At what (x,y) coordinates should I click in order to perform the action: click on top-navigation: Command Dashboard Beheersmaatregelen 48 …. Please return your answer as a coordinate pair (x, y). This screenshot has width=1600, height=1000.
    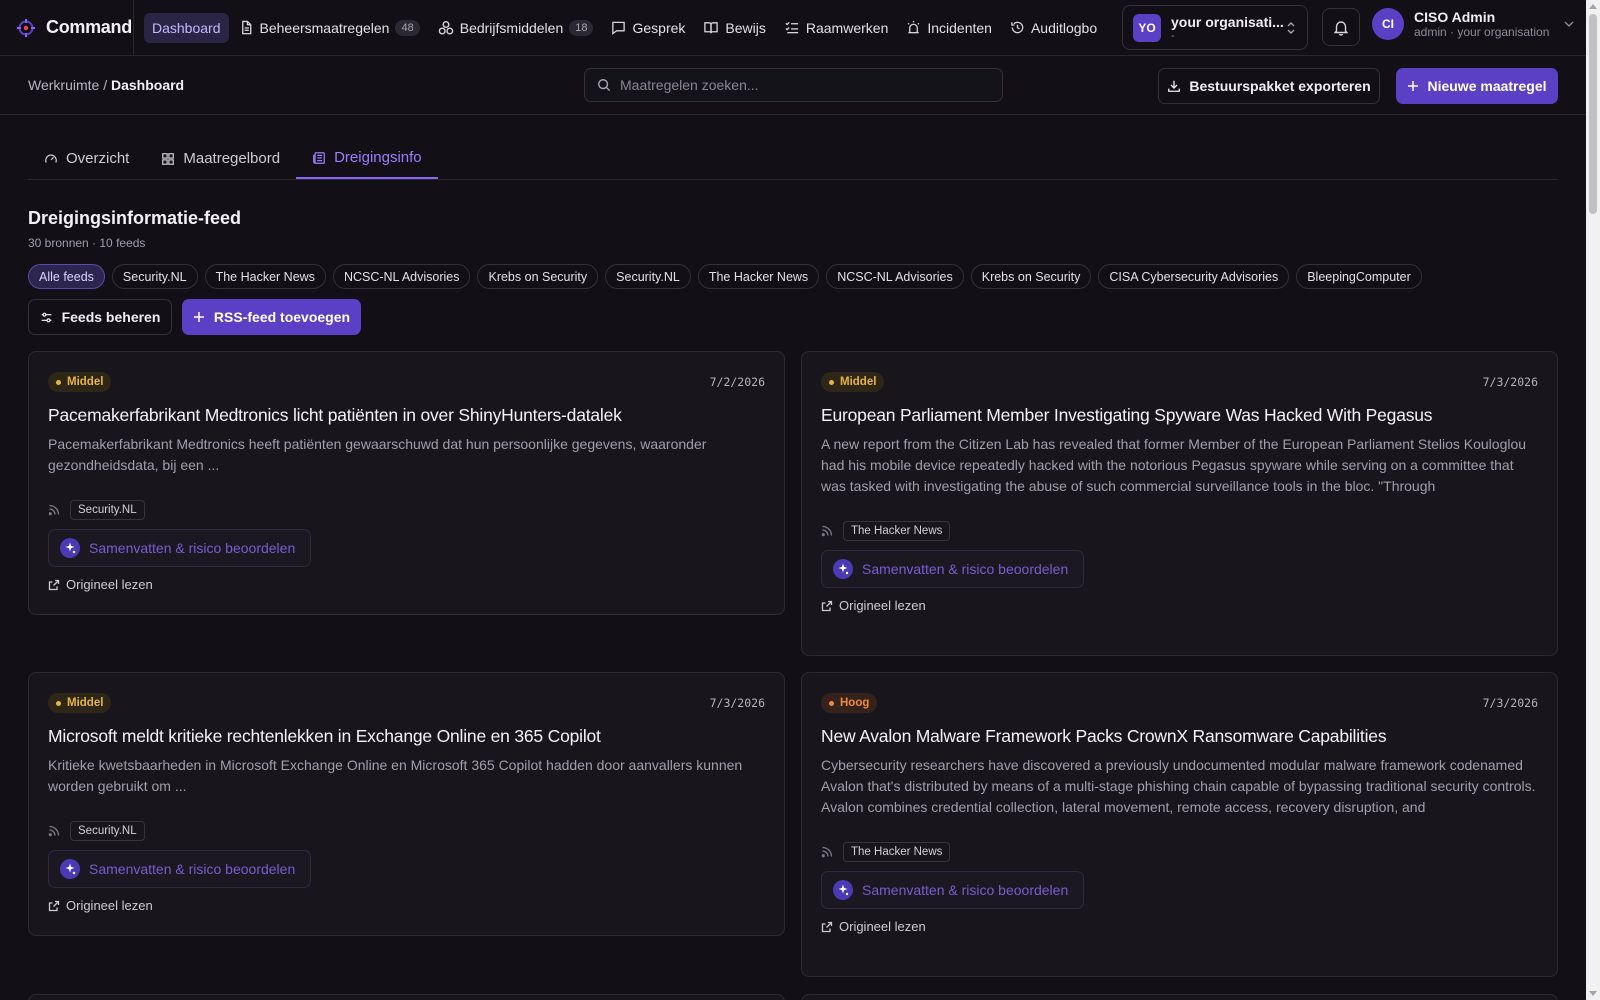
    Looking at the image, I should click on (793, 28).